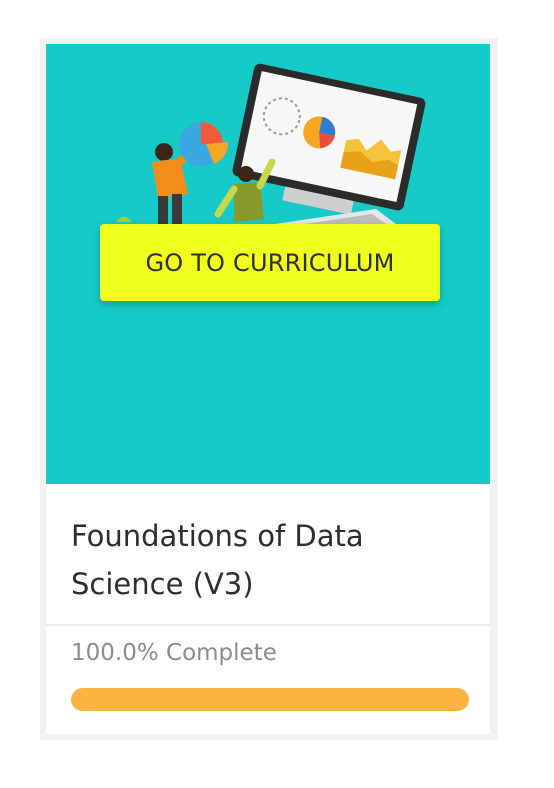  Describe the element at coordinates (261, 560) in the screenshot. I see `course-title: Foundations of Data Science (V3)` at that location.